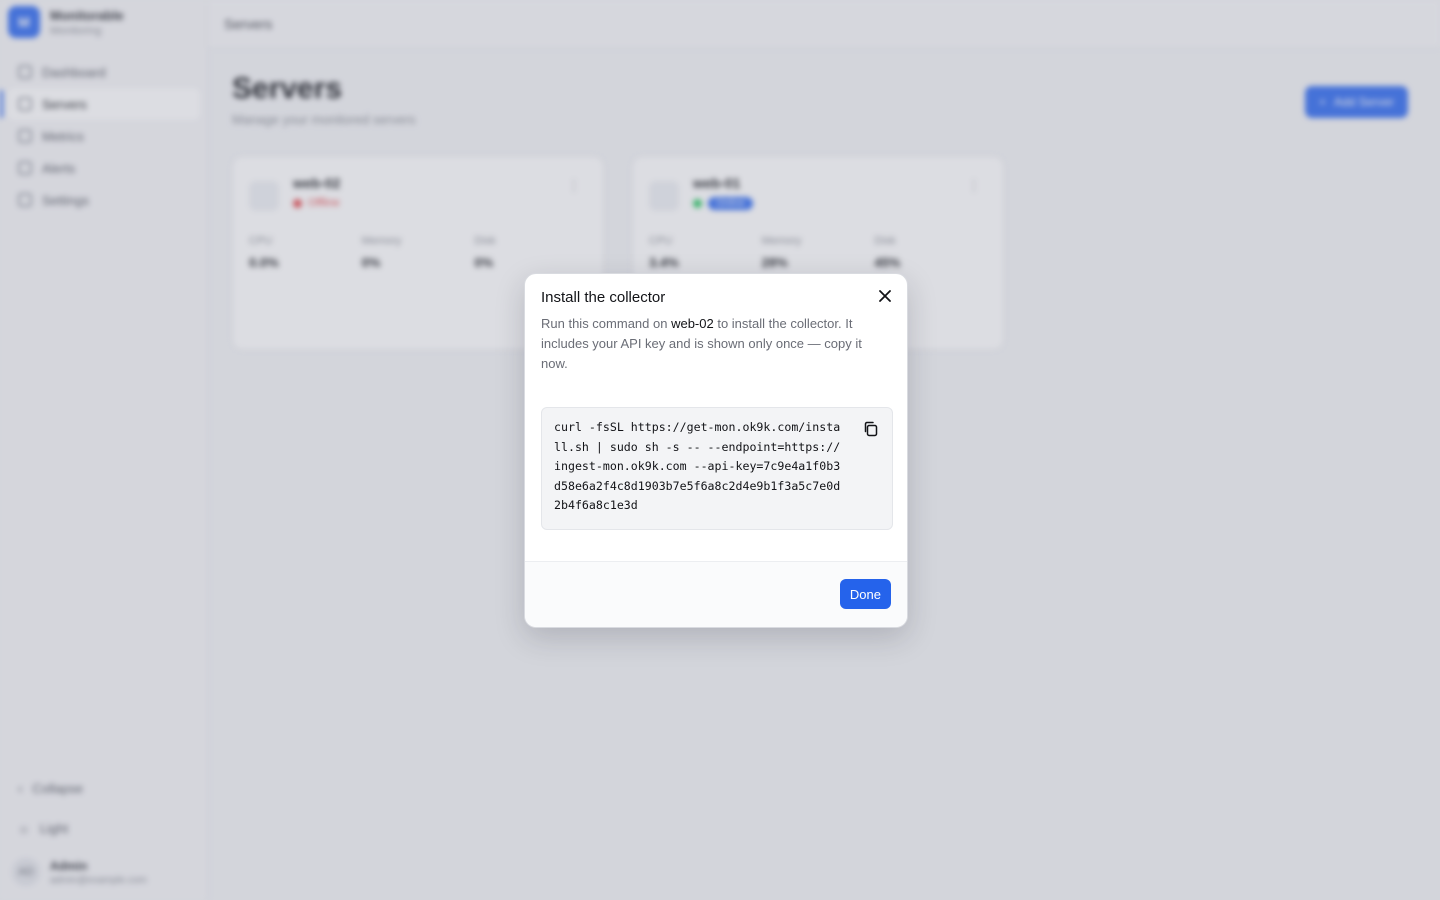  I want to click on close-icon, so click(885, 296).